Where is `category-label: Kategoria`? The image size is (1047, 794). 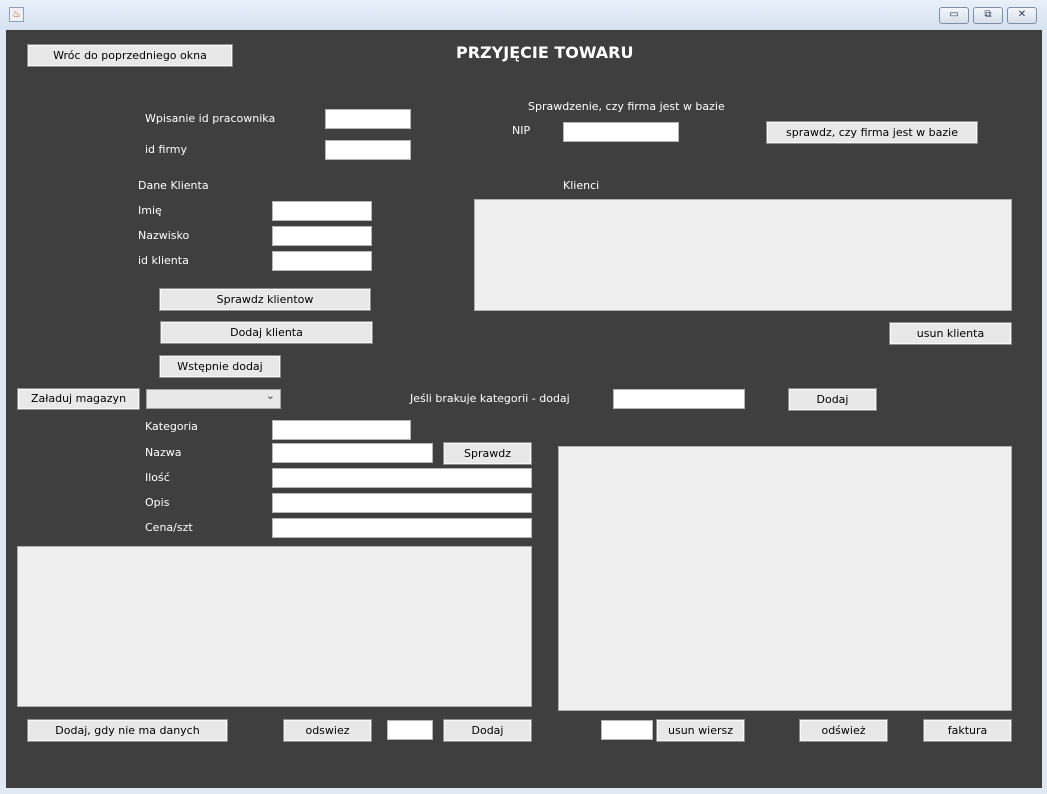
category-label: Kategoria is located at coordinates (171, 426).